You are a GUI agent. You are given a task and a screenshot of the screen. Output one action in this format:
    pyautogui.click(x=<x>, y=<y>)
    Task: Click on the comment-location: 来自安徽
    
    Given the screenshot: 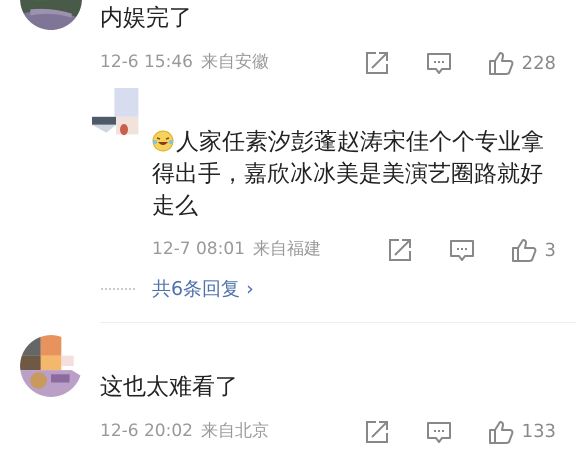 What is the action you would take?
    pyautogui.click(x=234, y=62)
    